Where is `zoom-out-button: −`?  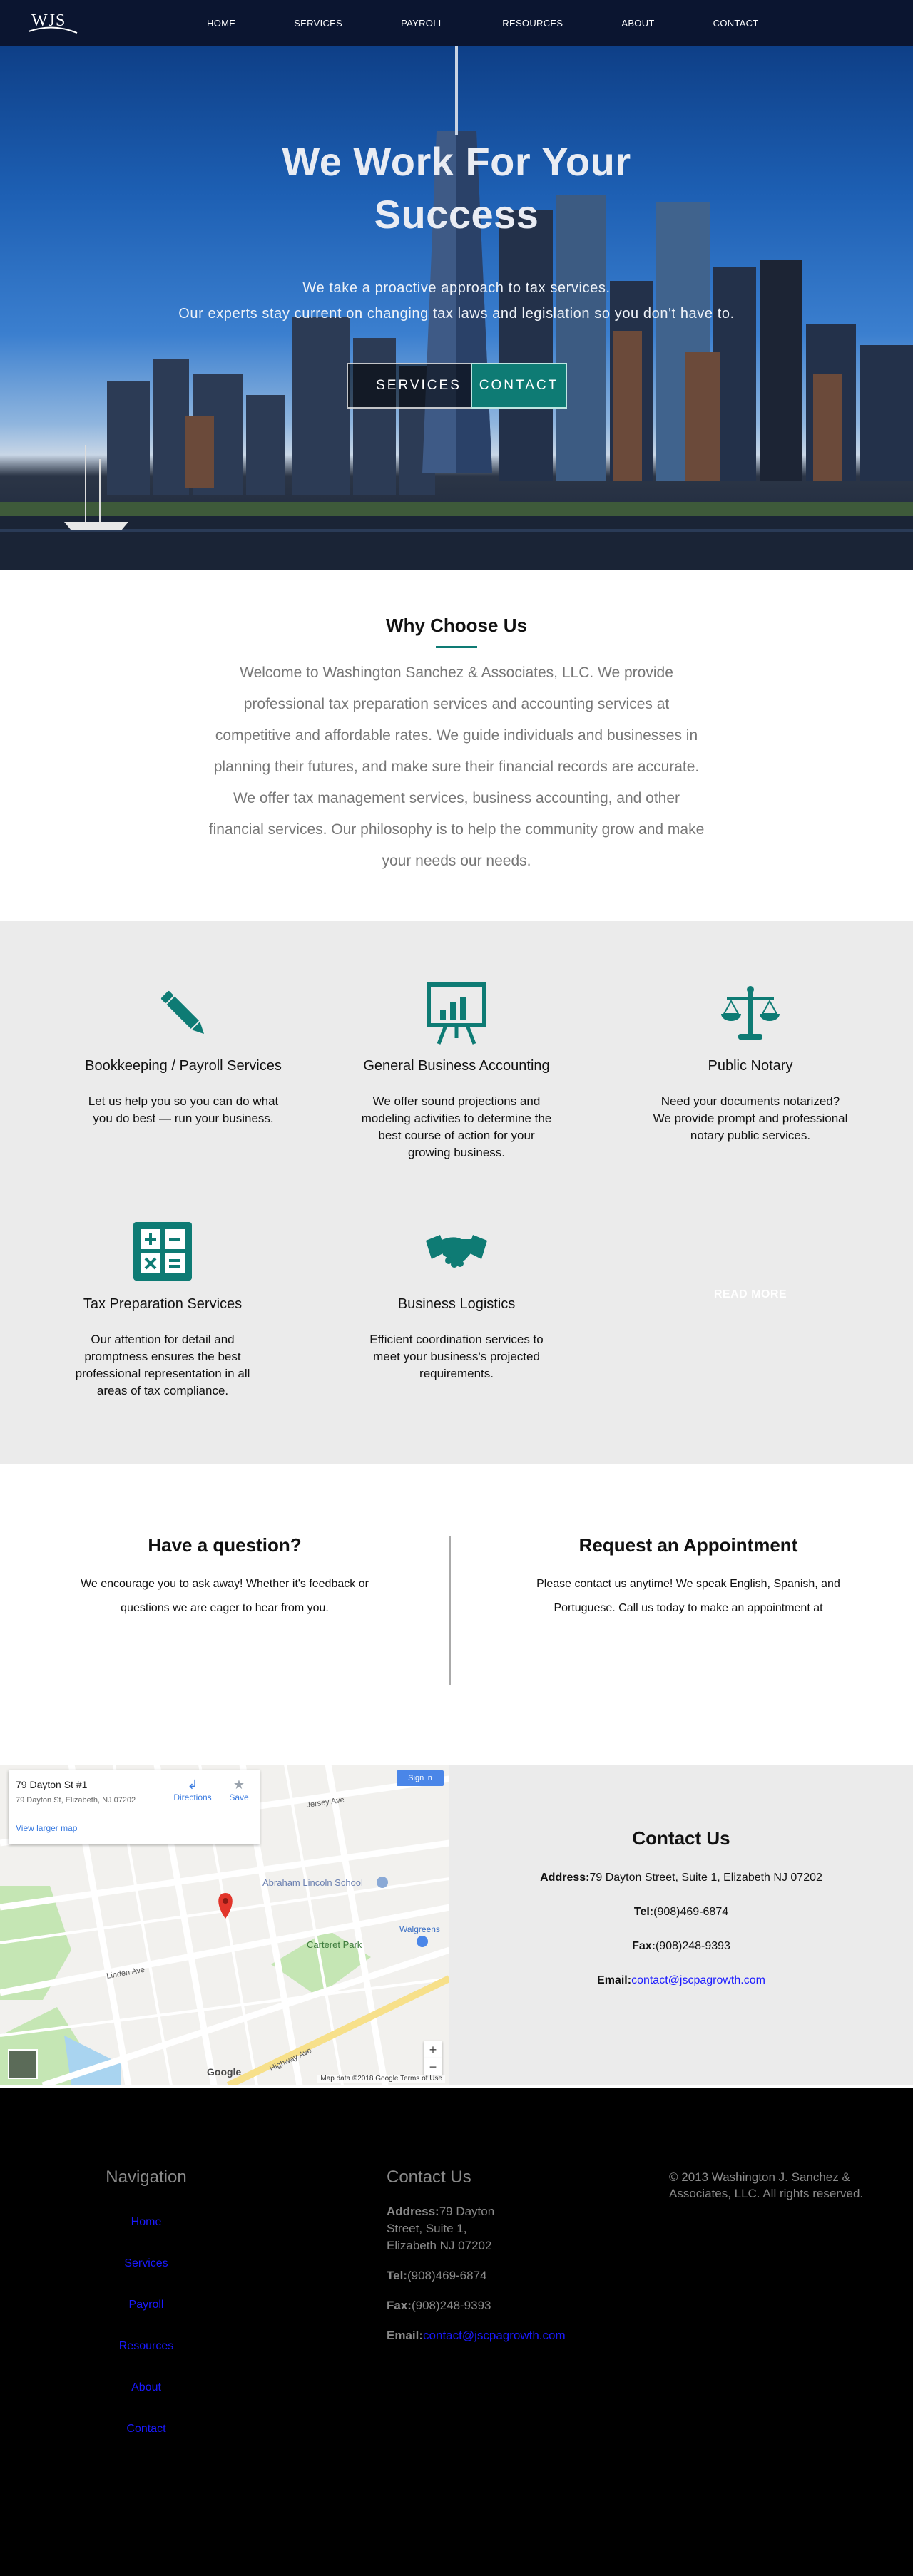 zoom-out-button: − is located at coordinates (433, 2066).